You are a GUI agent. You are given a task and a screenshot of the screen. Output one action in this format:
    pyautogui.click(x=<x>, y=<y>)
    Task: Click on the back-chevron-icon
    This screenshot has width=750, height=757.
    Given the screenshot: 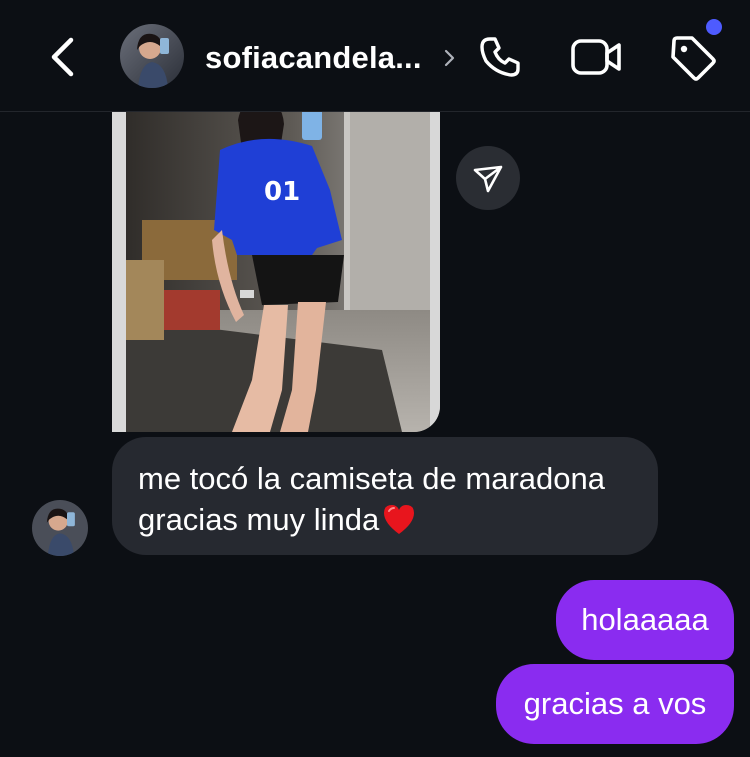 What is the action you would take?
    pyautogui.click(x=64, y=57)
    